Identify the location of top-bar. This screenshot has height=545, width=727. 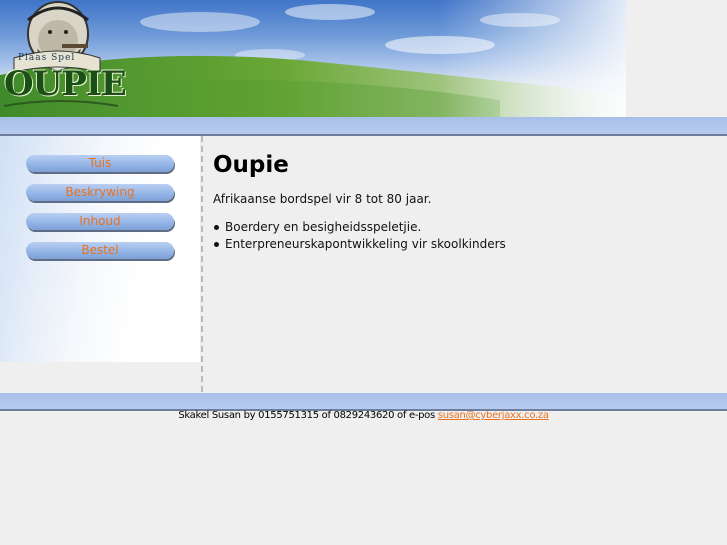
(363, 126).